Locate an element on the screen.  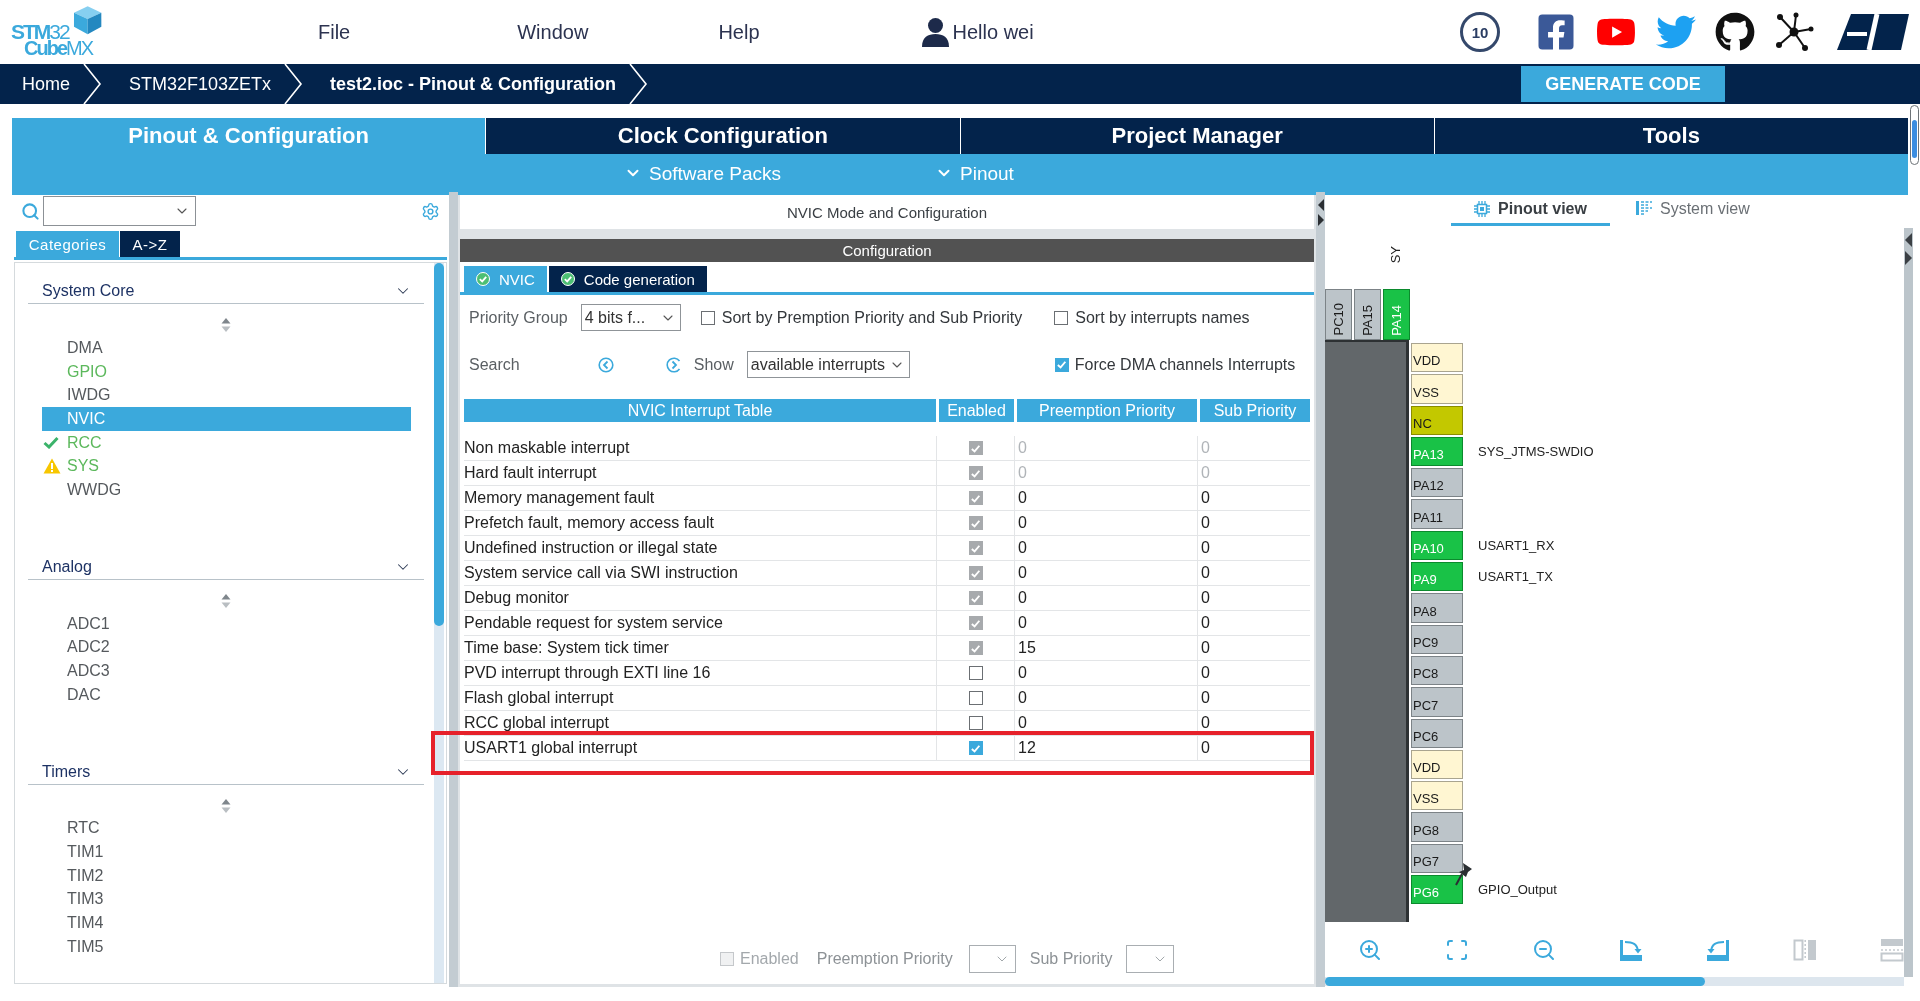
facebook-icon is located at coordinates (1556, 32).